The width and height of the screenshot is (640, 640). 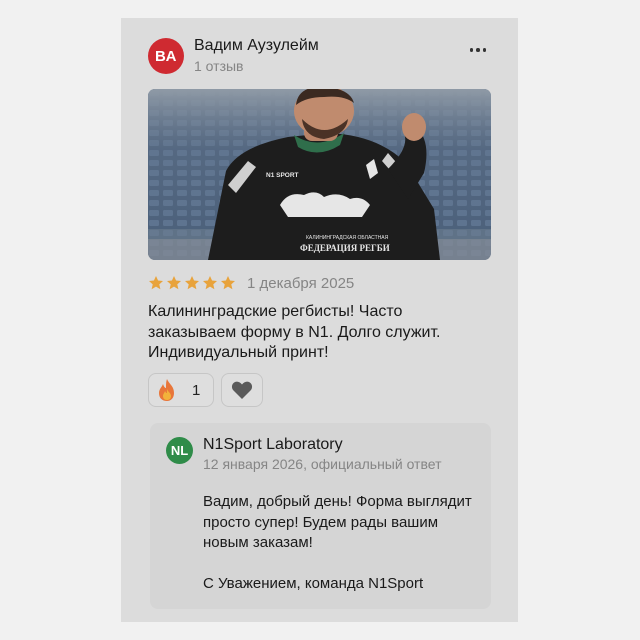 I want to click on answer-meta: 12 января 2026, официальный ответ, so click(x=322, y=464).